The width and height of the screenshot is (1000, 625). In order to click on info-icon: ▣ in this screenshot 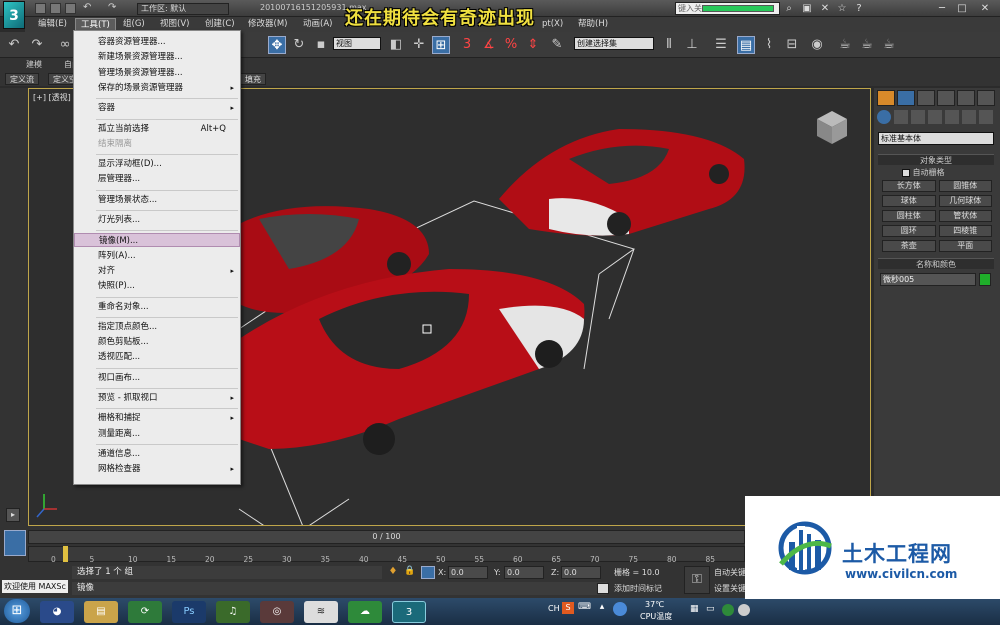, I will do `click(807, 8)`.